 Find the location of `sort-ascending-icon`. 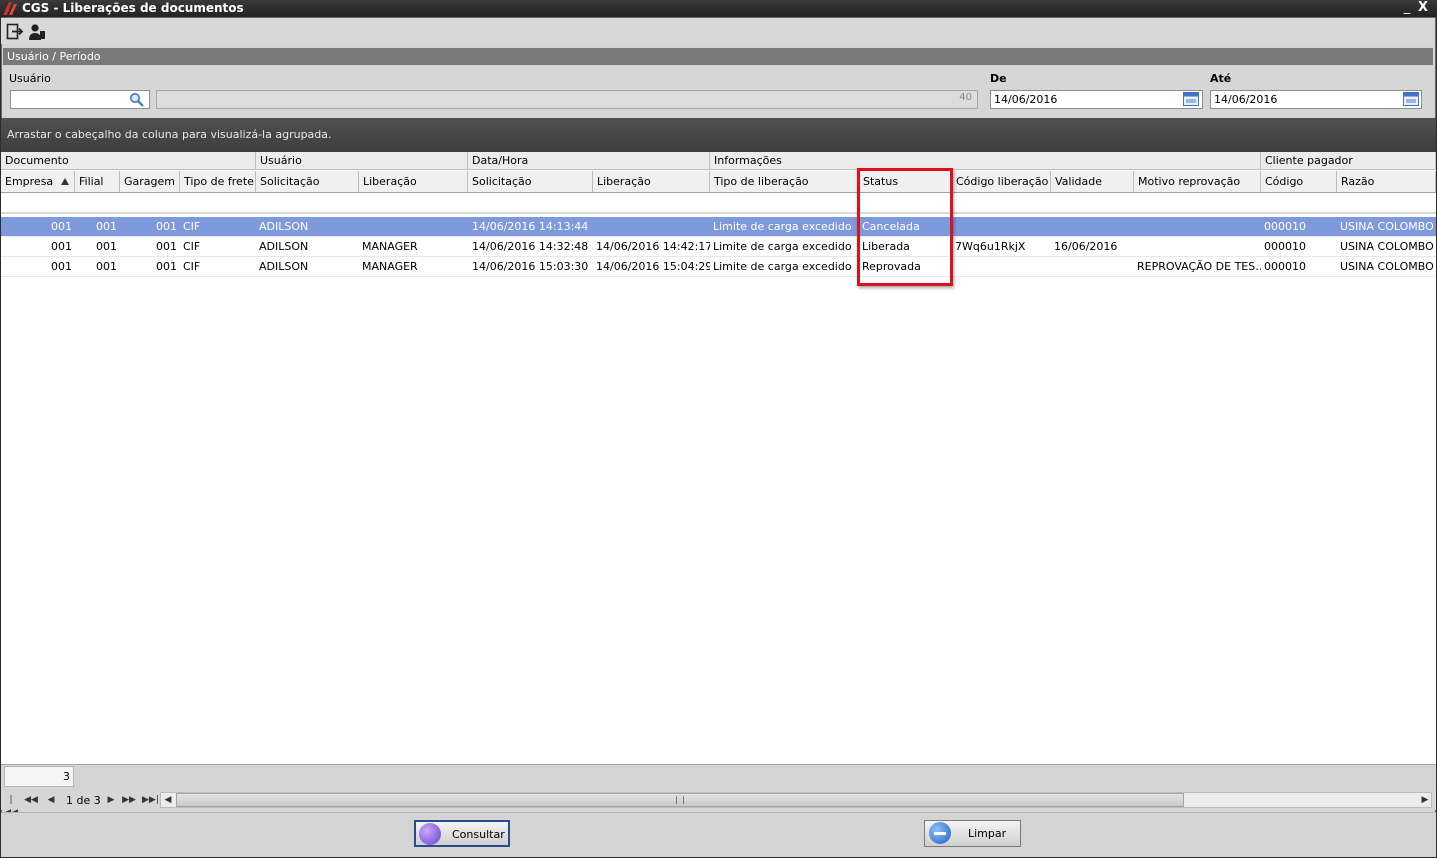

sort-ascending-icon is located at coordinates (65, 181).